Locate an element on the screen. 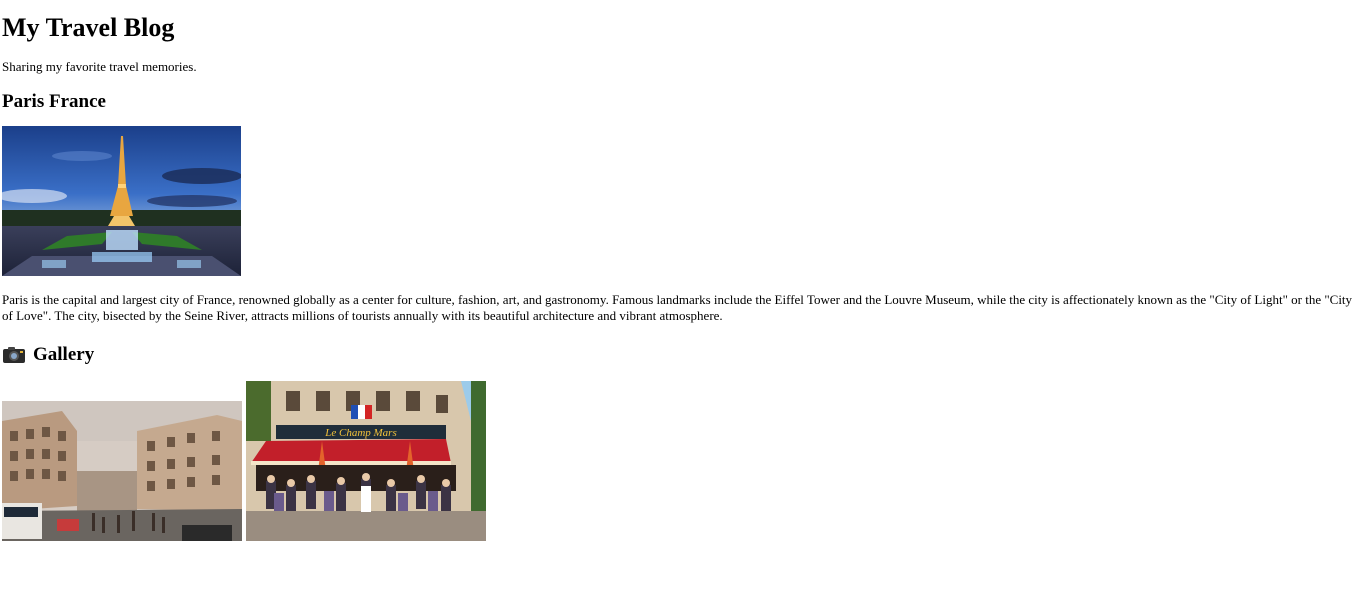  gallery-image-cafe: Le Champ Mars is located at coordinates (366, 461).